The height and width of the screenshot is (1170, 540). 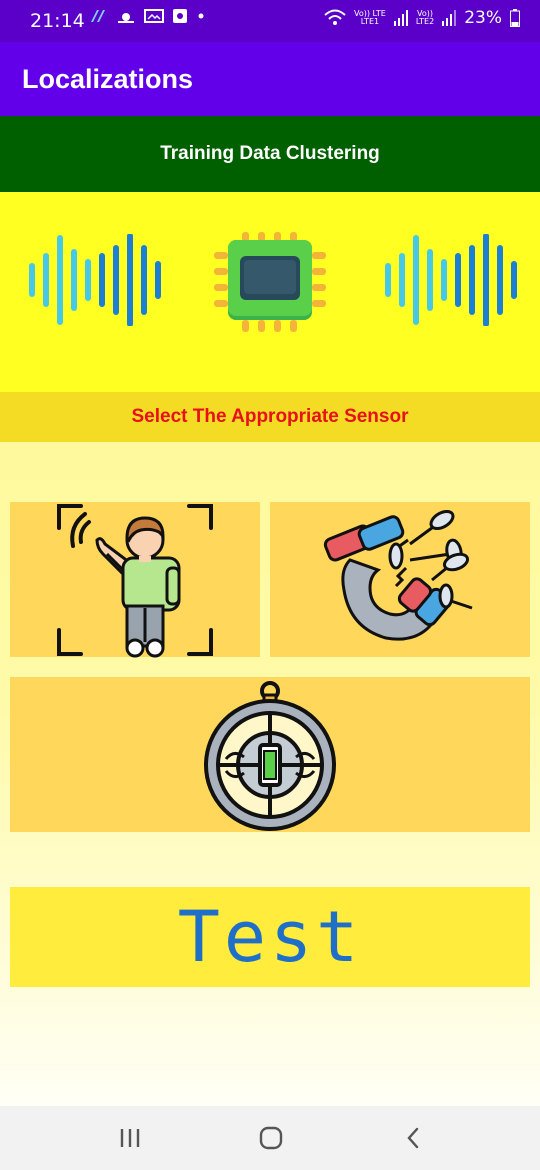 I want to click on notification-icons, so click(x=147, y=16).